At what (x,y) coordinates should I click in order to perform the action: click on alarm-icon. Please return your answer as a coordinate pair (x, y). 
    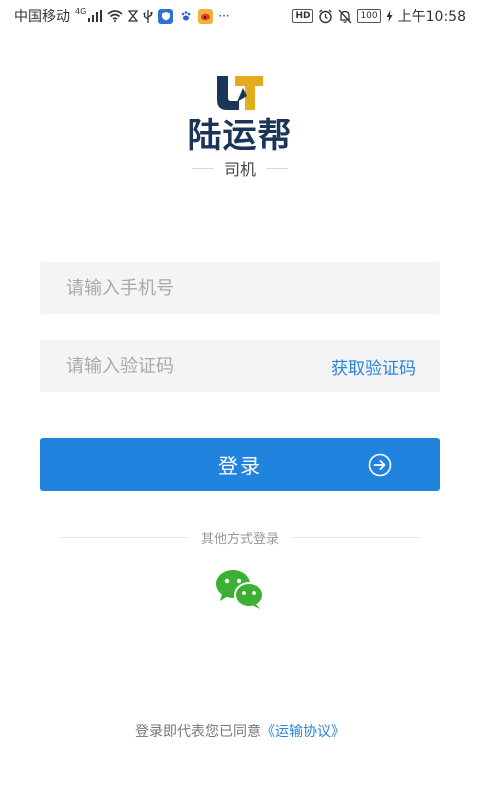
    Looking at the image, I should click on (326, 15).